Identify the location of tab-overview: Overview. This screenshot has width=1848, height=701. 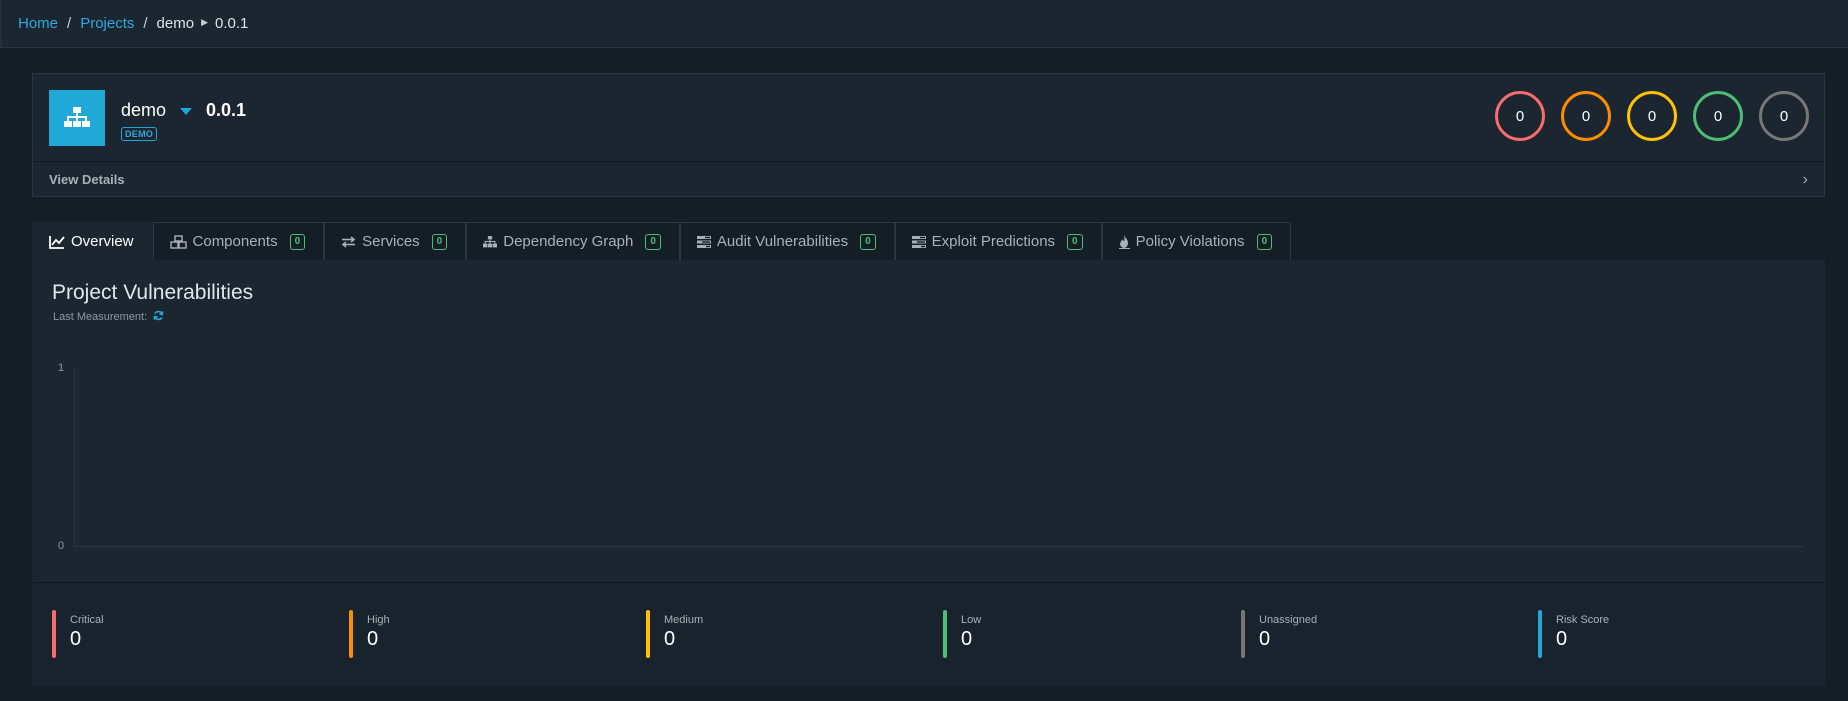
(92, 241).